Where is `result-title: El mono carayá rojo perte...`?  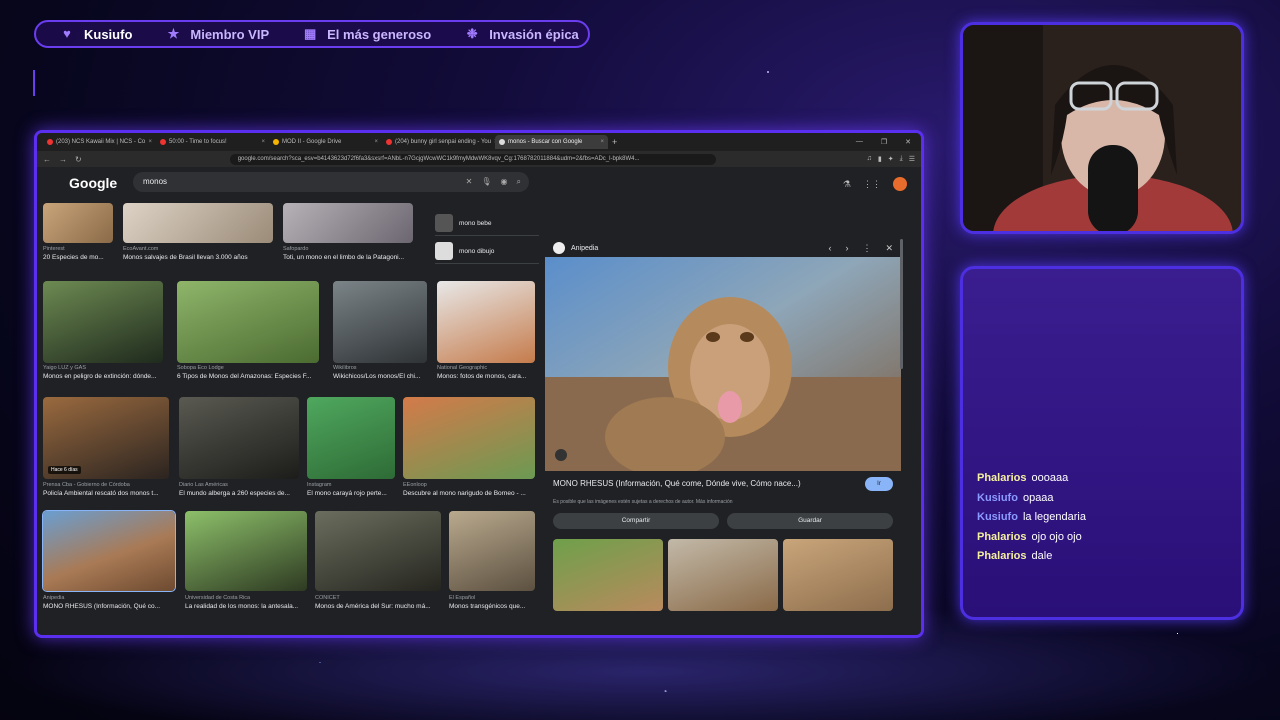 result-title: El mono carayá rojo perte... is located at coordinates (351, 493).